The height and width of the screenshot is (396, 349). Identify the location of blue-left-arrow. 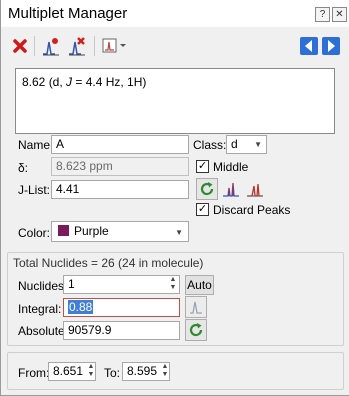
(309, 46).